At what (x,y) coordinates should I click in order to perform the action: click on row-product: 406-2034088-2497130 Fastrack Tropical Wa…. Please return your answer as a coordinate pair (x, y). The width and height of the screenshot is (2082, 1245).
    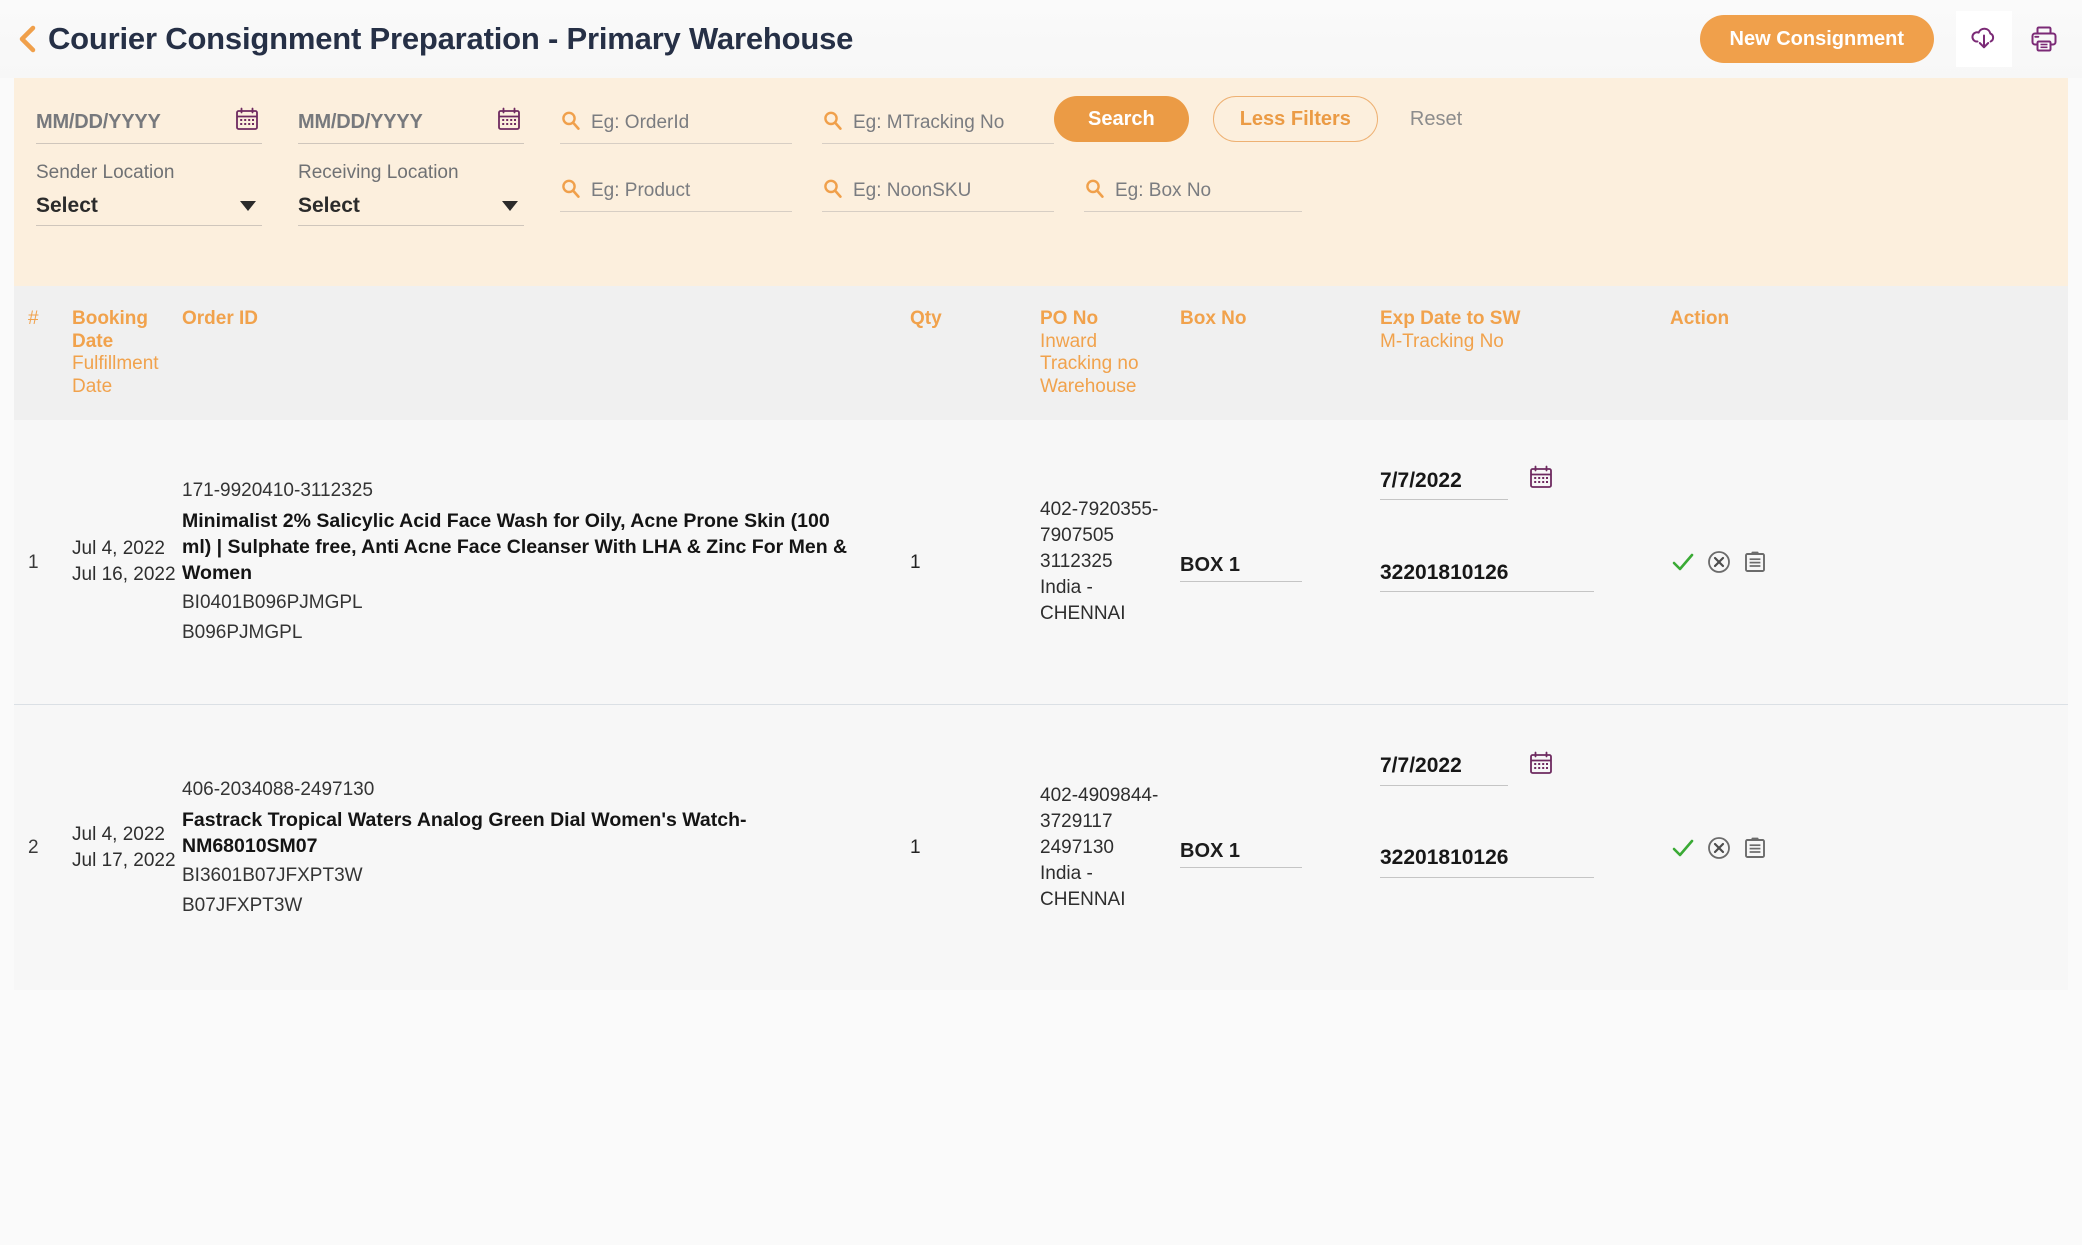
    Looking at the image, I should click on (527, 848).